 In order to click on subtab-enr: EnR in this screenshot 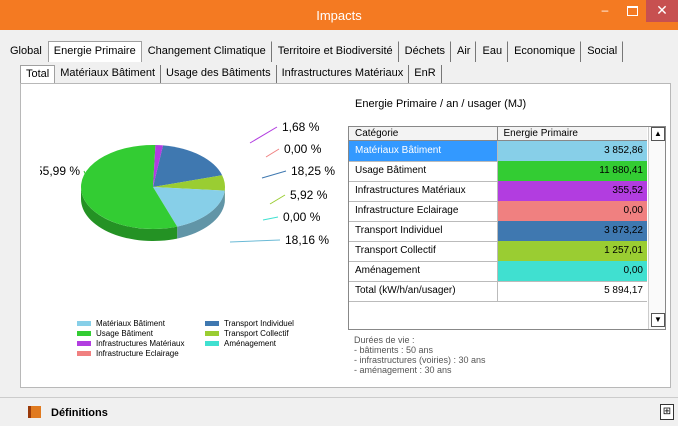, I will do `click(425, 74)`.